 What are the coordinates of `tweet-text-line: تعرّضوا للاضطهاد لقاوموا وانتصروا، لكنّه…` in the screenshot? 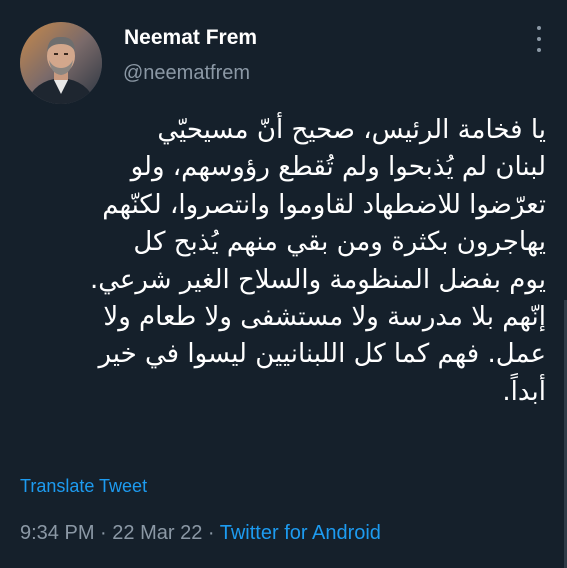 It's located at (324, 204).